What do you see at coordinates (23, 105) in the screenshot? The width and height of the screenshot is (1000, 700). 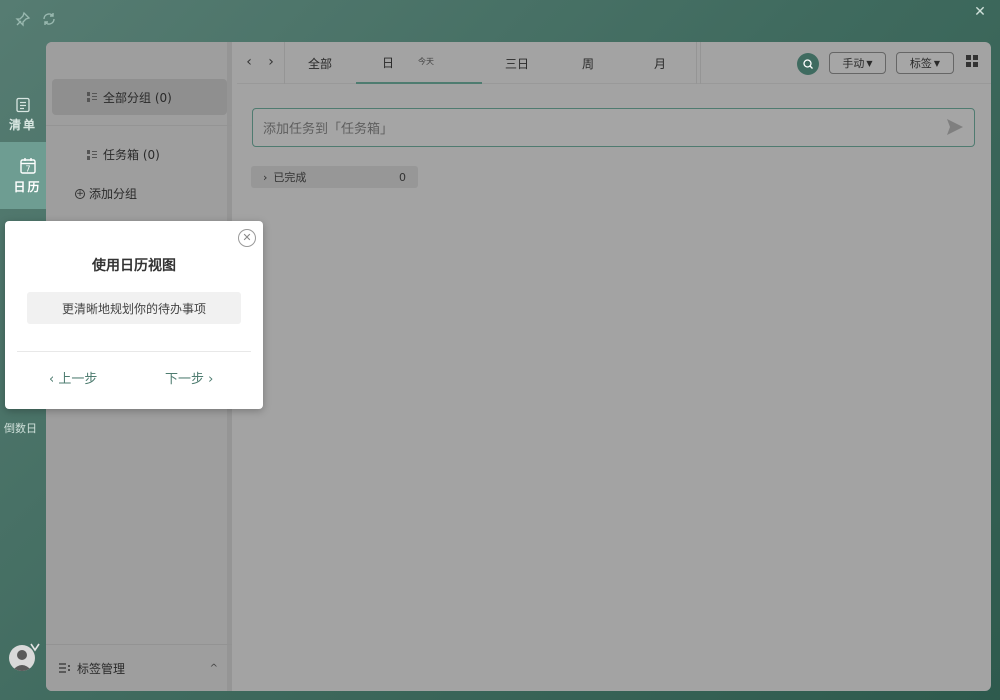 I see `list-icon` at bounding box center [23, 105].